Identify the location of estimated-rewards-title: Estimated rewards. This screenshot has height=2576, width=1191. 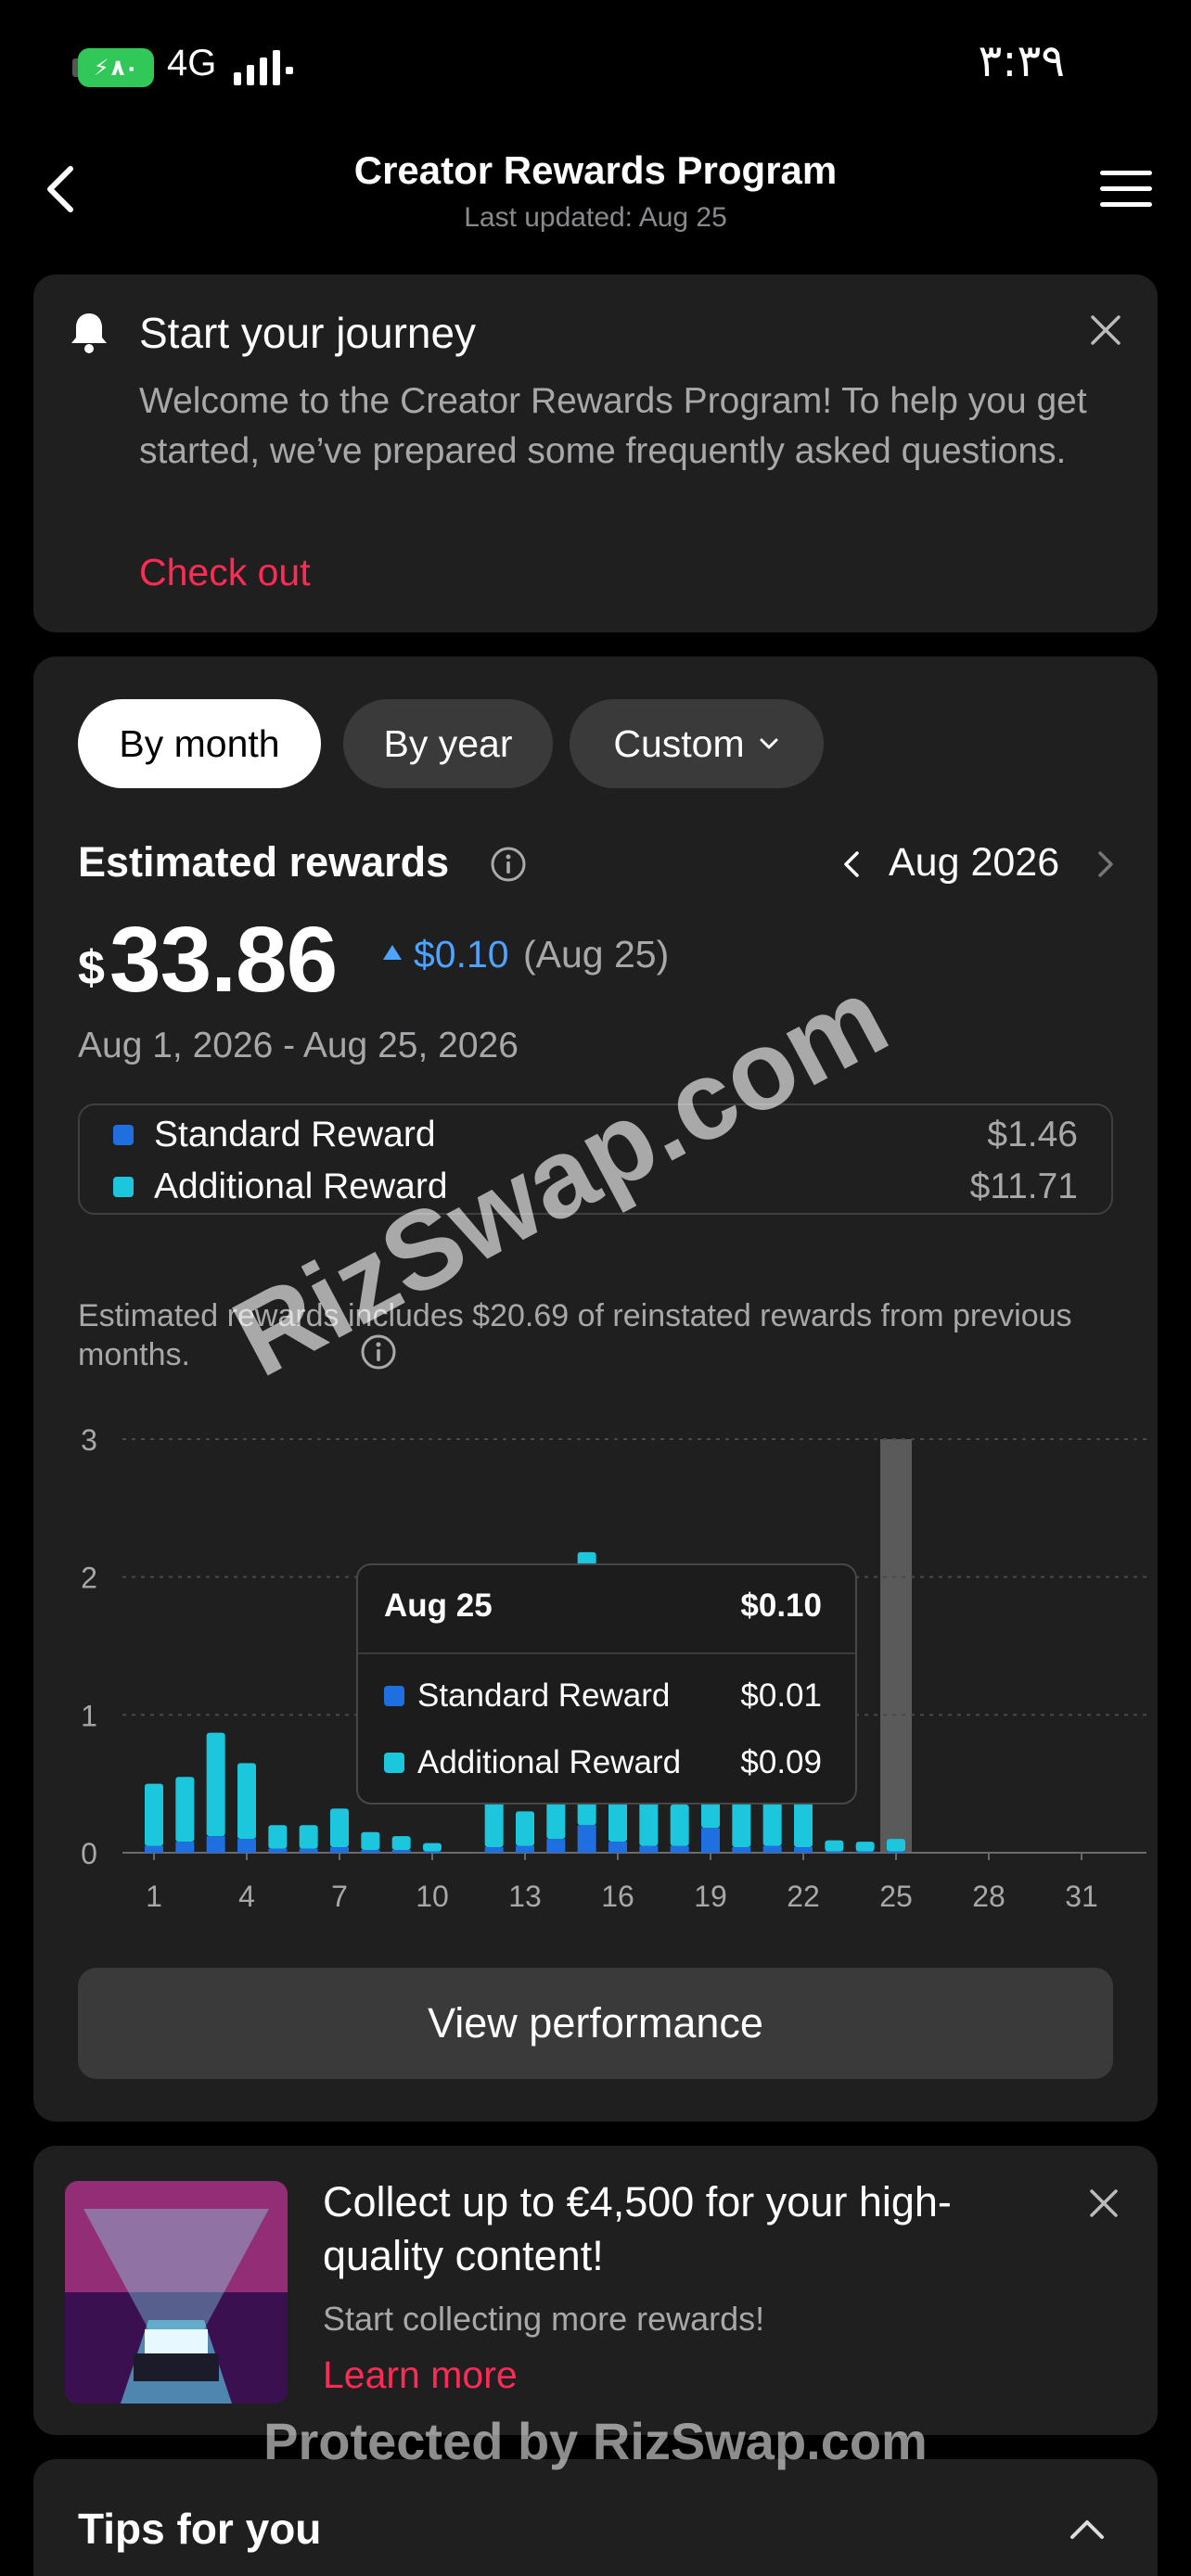
(264, 862).